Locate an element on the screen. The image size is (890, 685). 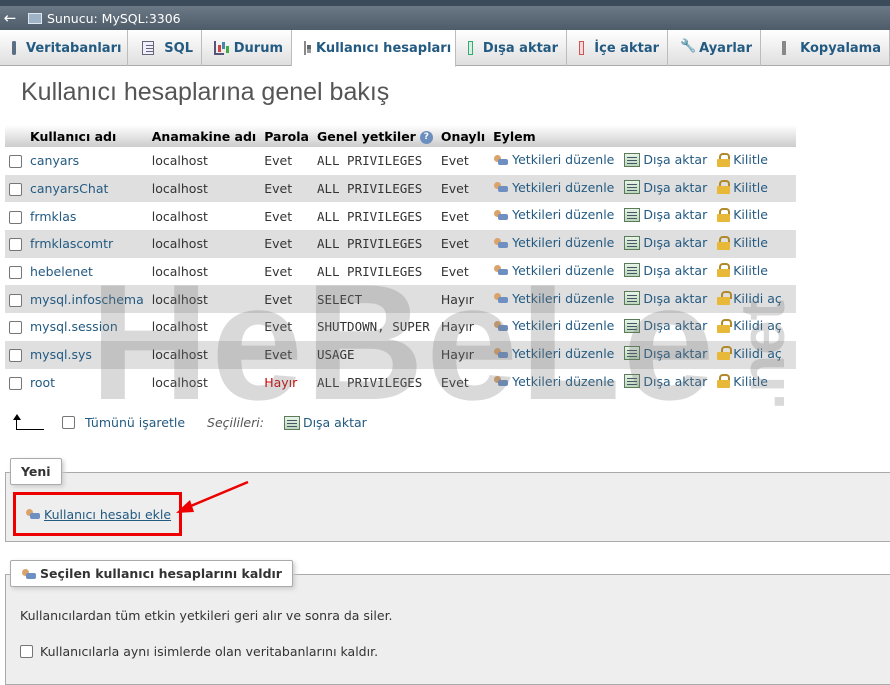
bulk-export-button: Dışa aktar is located at coordinates (325, 422).